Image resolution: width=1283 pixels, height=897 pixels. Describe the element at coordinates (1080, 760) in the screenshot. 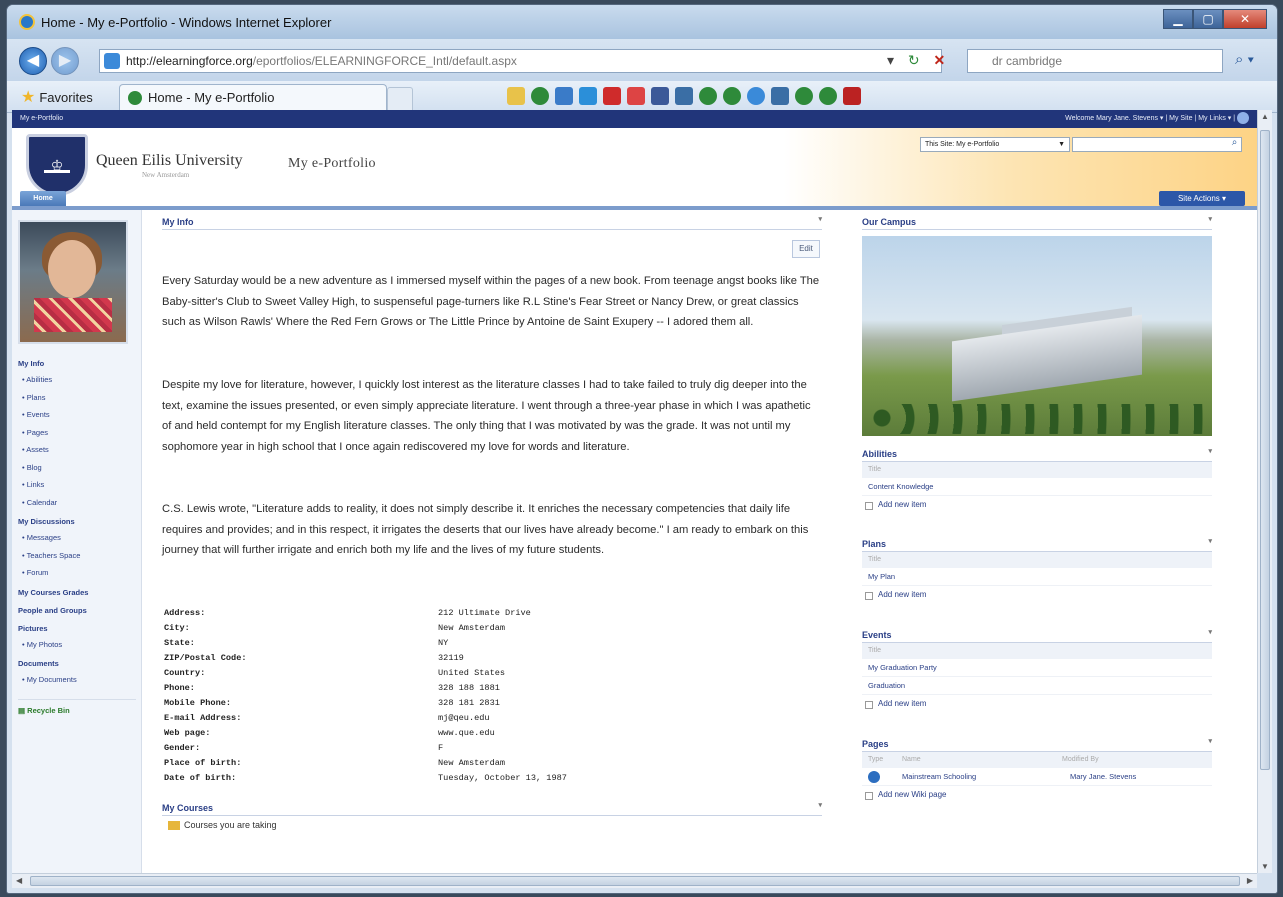

I see `column-header-modified-by: Modified By` at that location.